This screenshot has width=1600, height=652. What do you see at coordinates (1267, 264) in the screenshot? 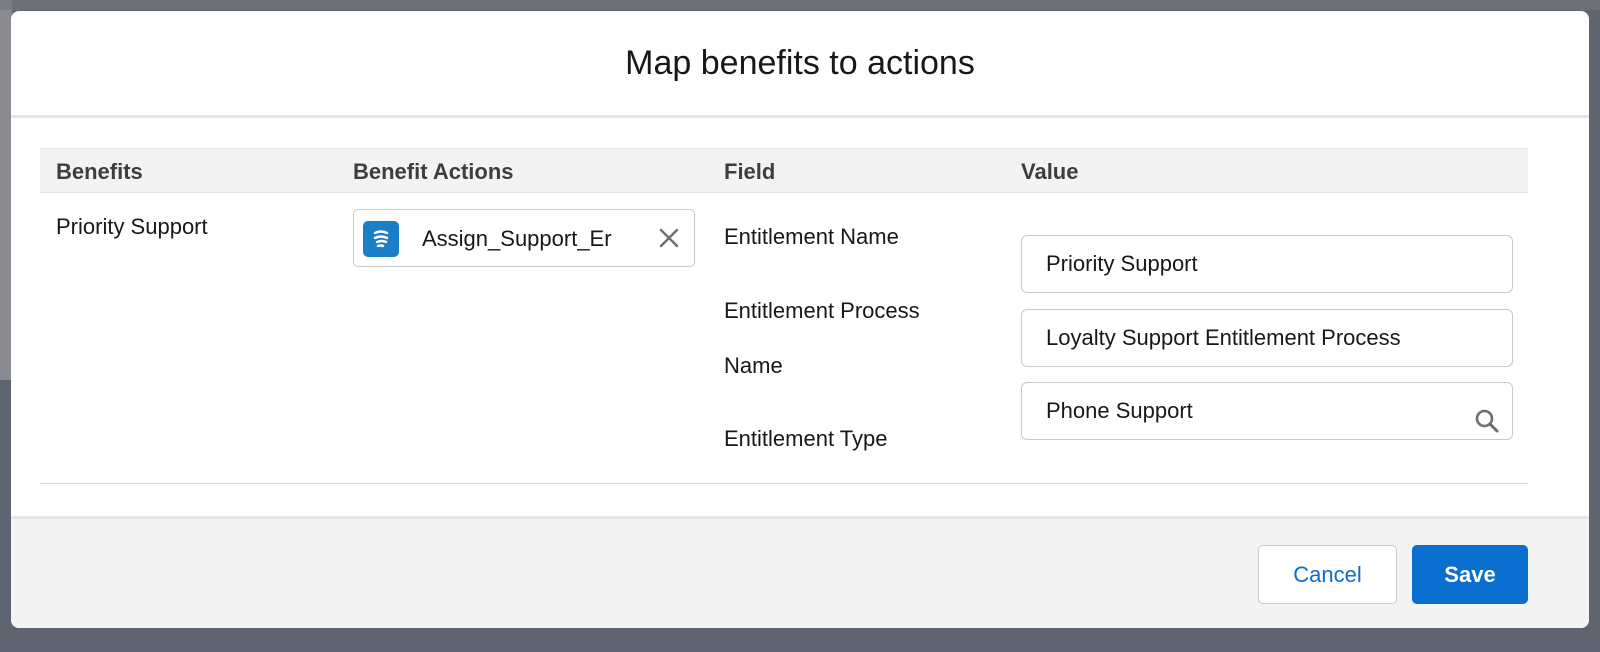
I see `entitlement-name-input: Priority Support` at bounding box center [1267, 264].